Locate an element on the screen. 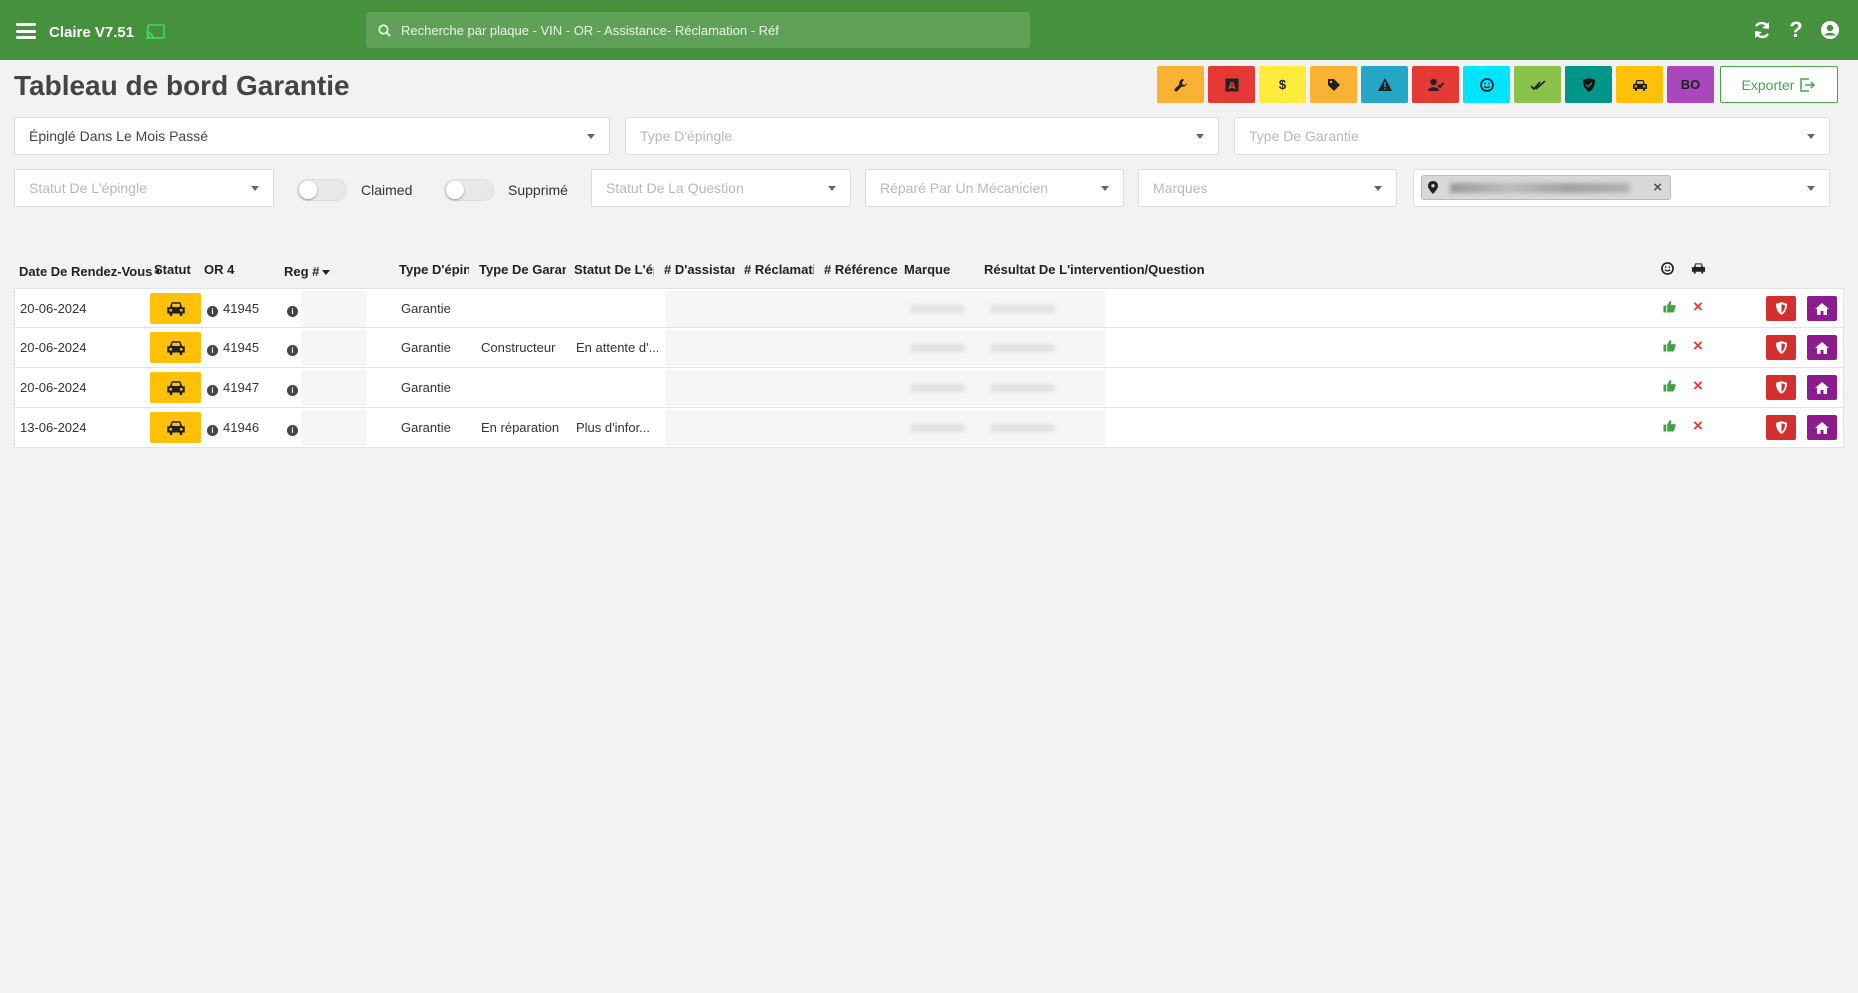 This screenshot has width=1858, height=993. cell-pin-type: Garantie is located at coordinates (426, 308).